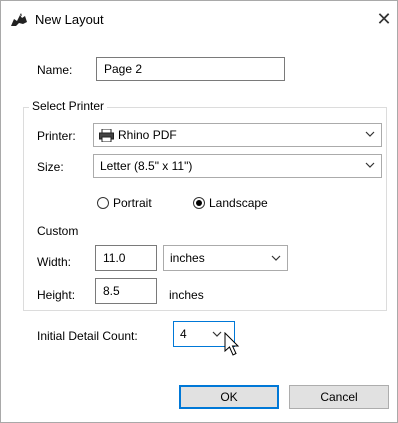  Describe the element at coordinates (384, 19) in the screenshot. I see `close-icon: ✕` at that location.